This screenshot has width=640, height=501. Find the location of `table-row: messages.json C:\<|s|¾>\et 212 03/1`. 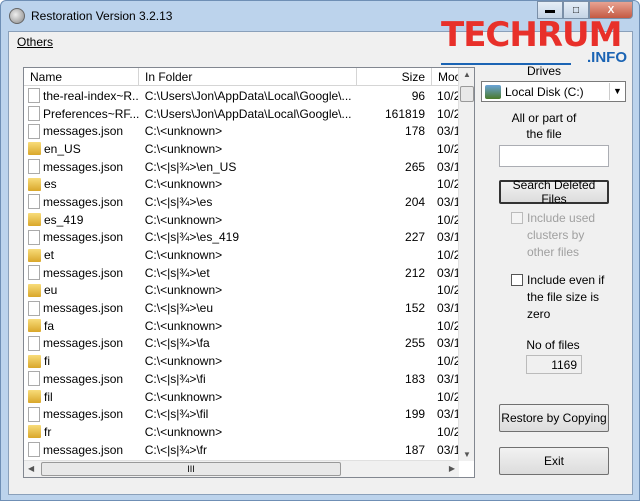

table-row: messages.json C:\<|s|¾>\et 212 03/1 is located at coordinates (241, 273).